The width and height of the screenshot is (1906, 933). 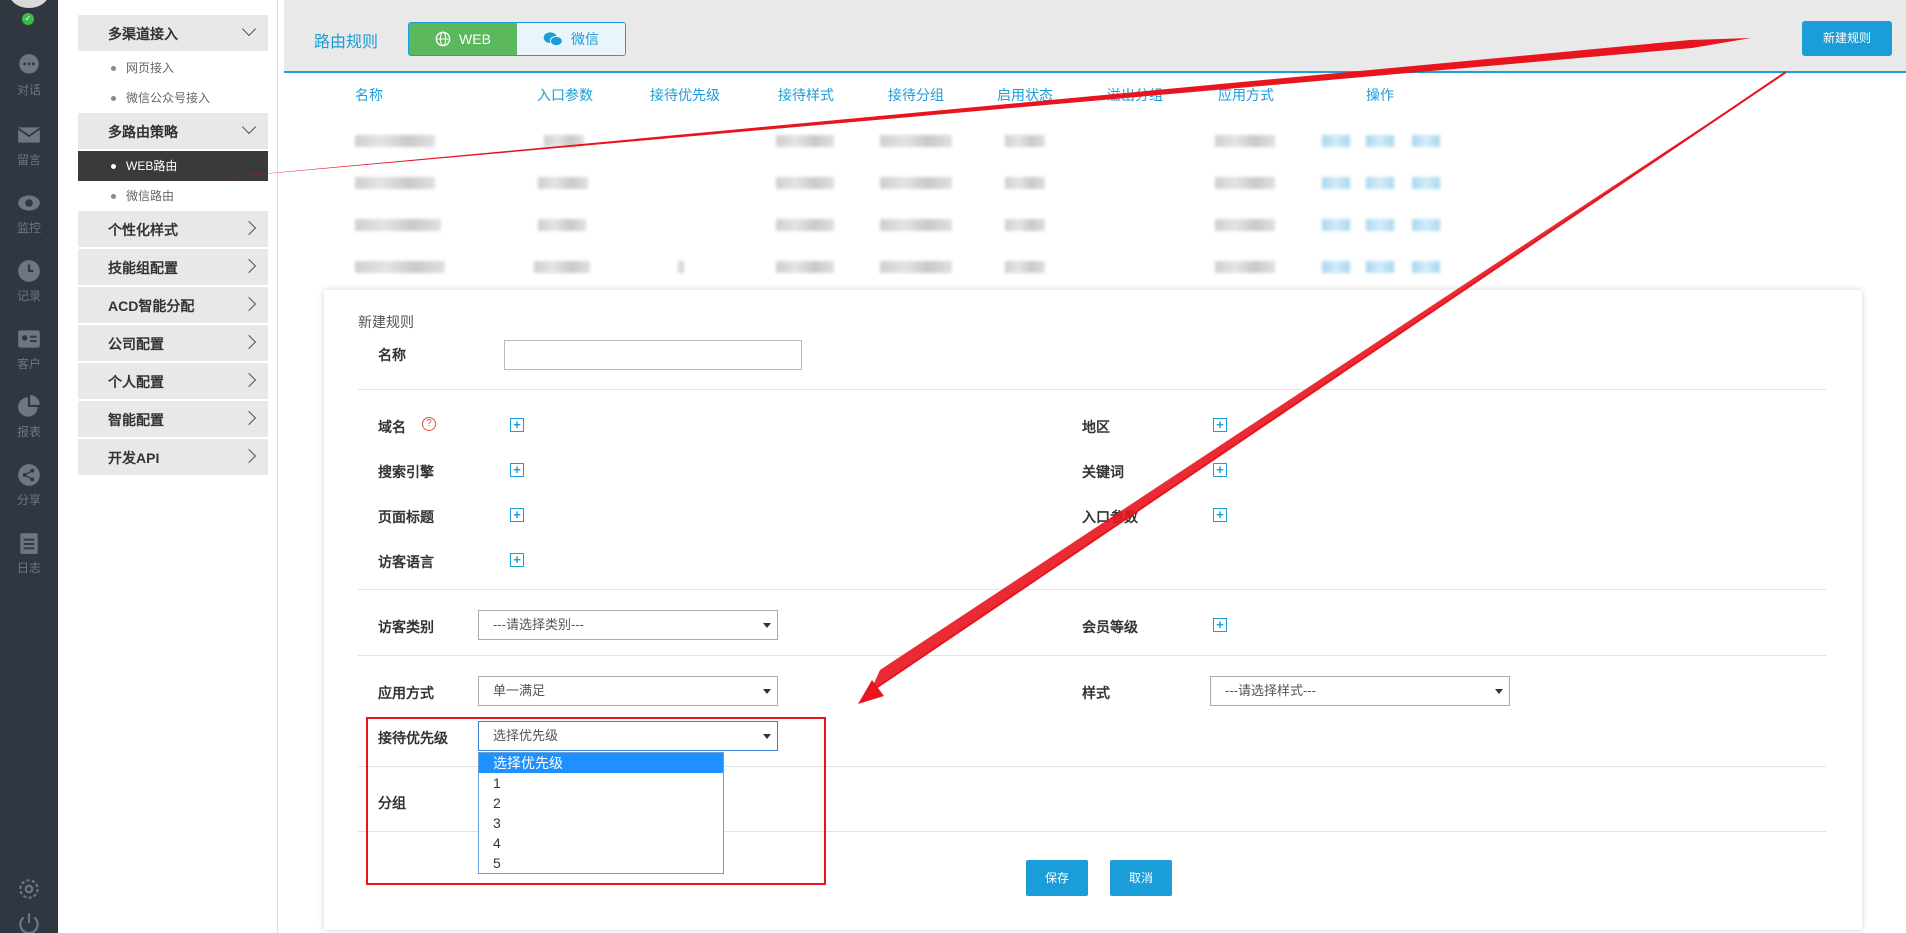 What do you see at coordinates (406, 517) in the screenshot?
I see `page-title-label: 页面标题` at bounding box center [406, 517].